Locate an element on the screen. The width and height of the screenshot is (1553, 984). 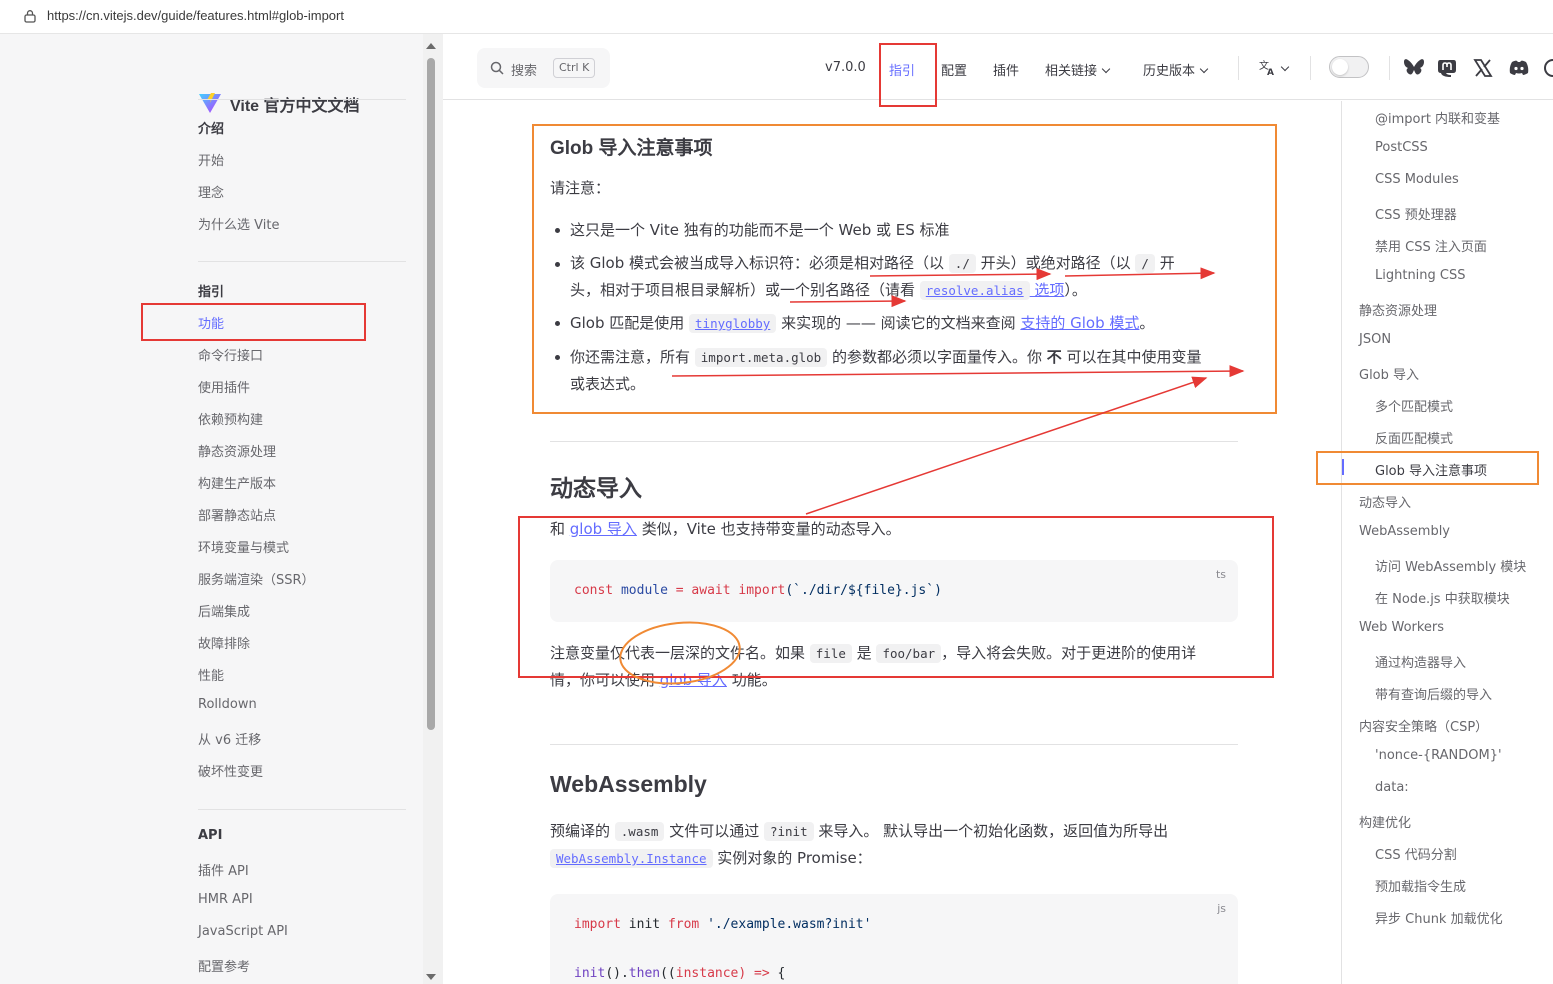
outline-item: CSS Modules is located at coordinates (1417, 179).